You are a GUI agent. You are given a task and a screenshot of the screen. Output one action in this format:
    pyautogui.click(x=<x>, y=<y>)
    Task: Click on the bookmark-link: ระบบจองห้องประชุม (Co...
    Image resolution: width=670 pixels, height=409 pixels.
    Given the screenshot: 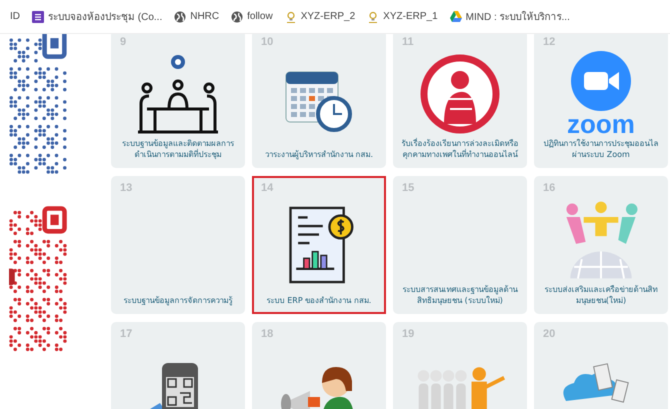 What is the action you would take?
    pyautogui.click(x=97, y=16)
    